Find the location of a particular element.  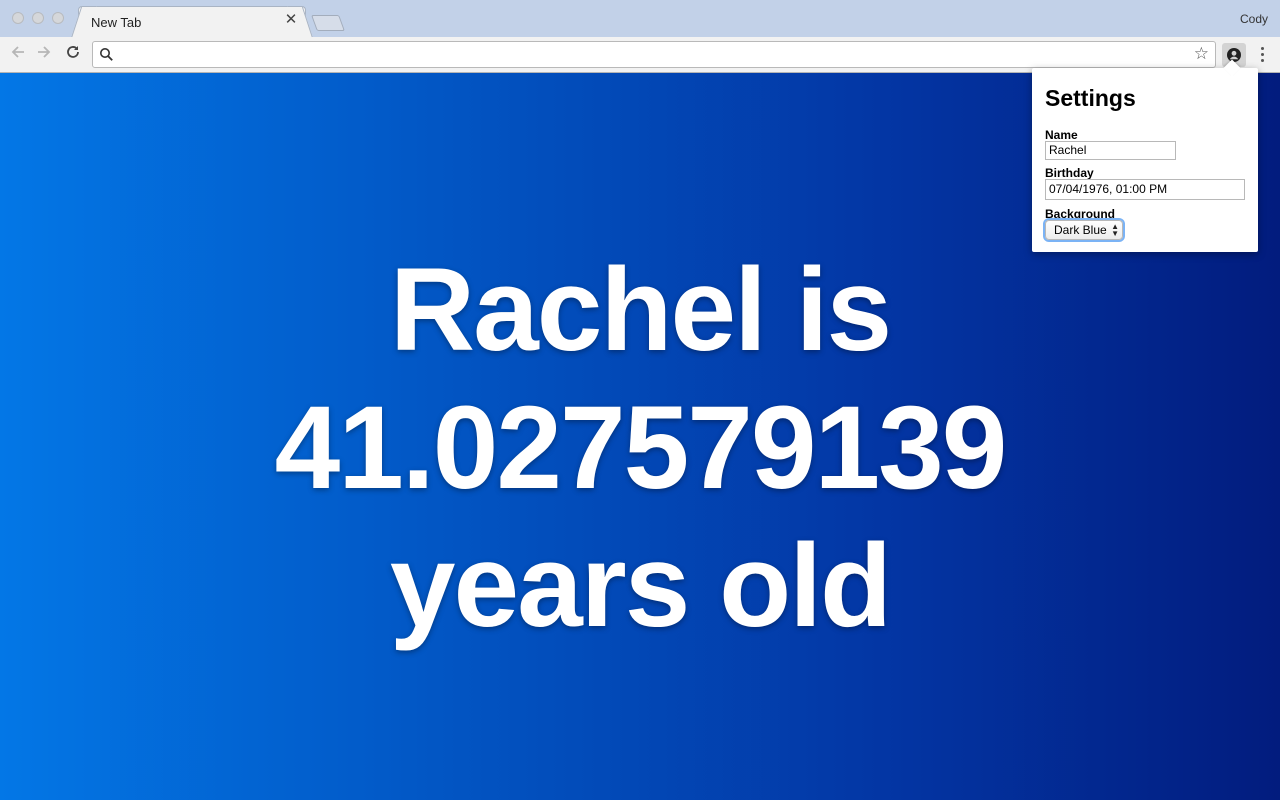

star-icon: ☆ is located at coordinates (1201, 54).